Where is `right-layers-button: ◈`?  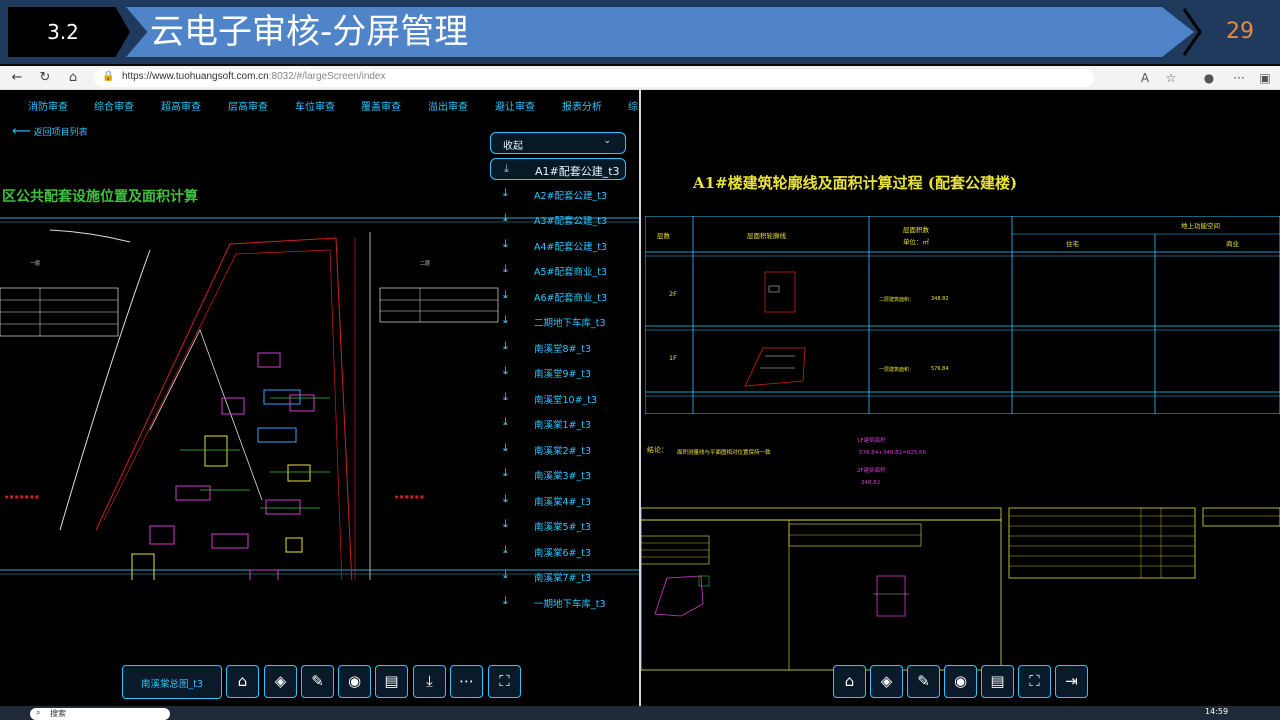 right-layers-button: ◈ is located at coordinates (886, 681).